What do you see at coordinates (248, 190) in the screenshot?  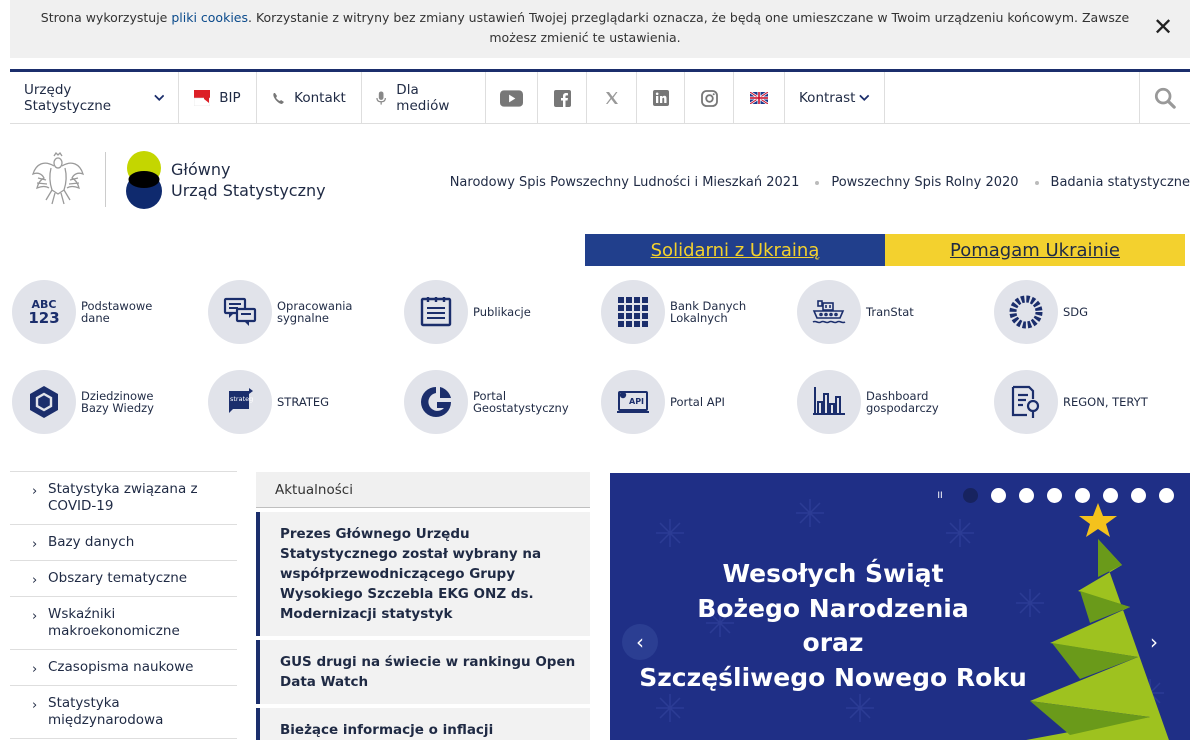 I see `logo-line-2: Urząd Statystyczny` at bounding box center [248, 190].